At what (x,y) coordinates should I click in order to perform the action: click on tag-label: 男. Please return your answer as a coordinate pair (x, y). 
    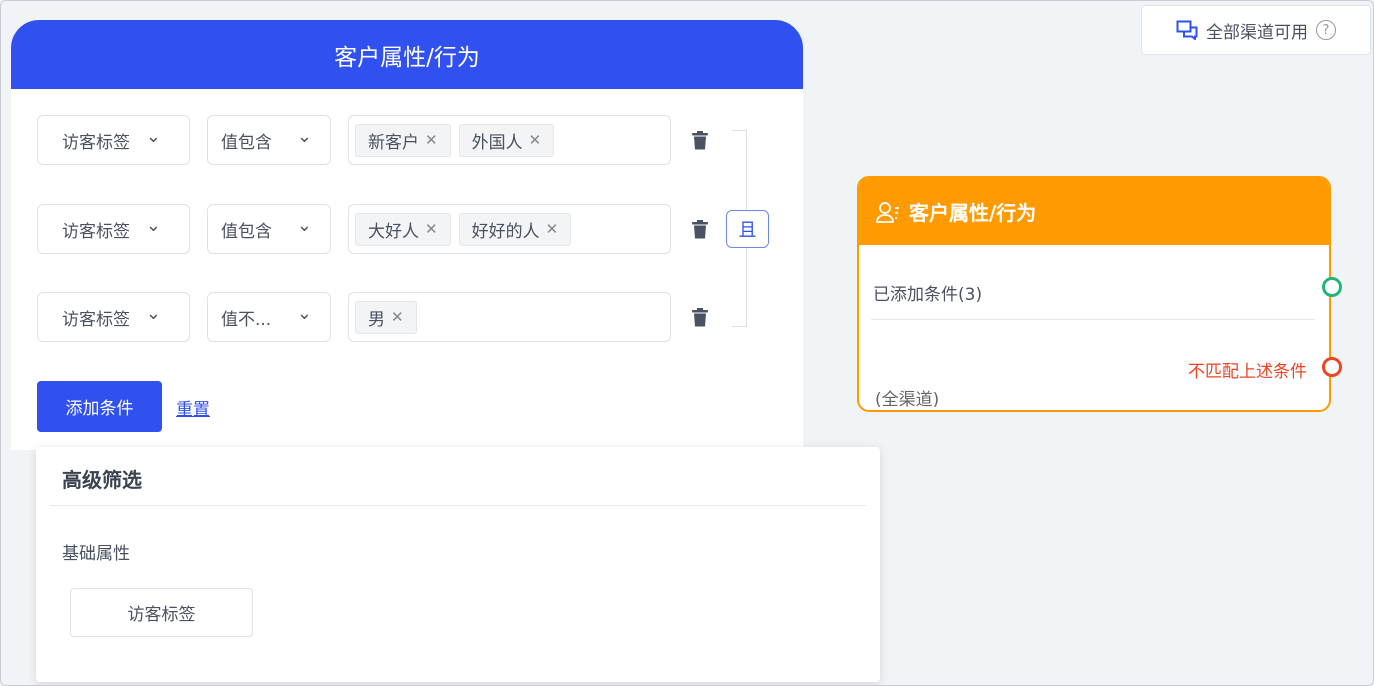
    Looking at the image, I should click on (376, 319).